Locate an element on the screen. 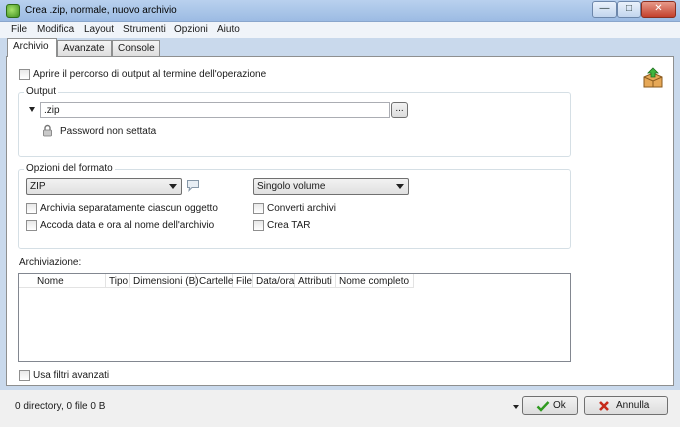  column-header-tipo: Tipo is located at coordinates (118, 281).